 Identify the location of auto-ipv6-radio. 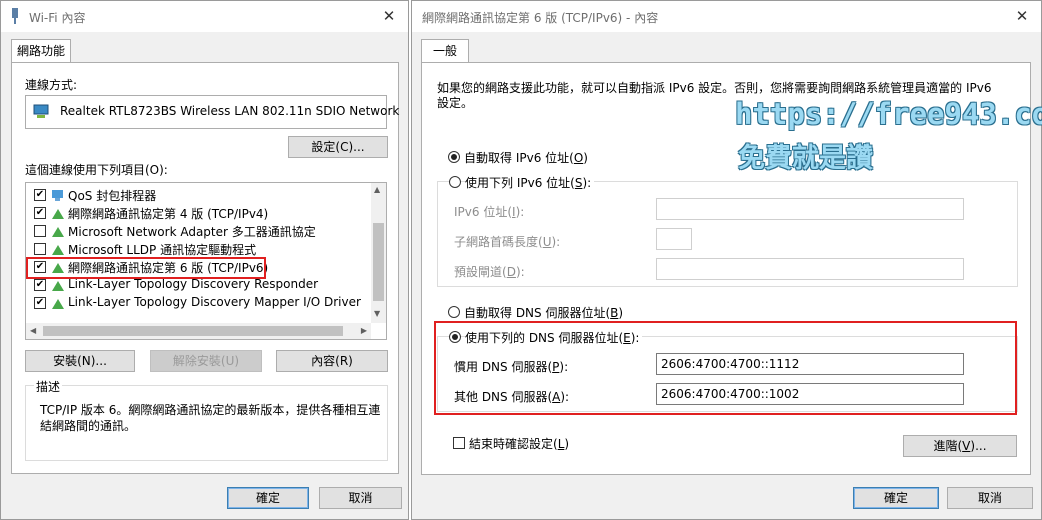
(454, 157).